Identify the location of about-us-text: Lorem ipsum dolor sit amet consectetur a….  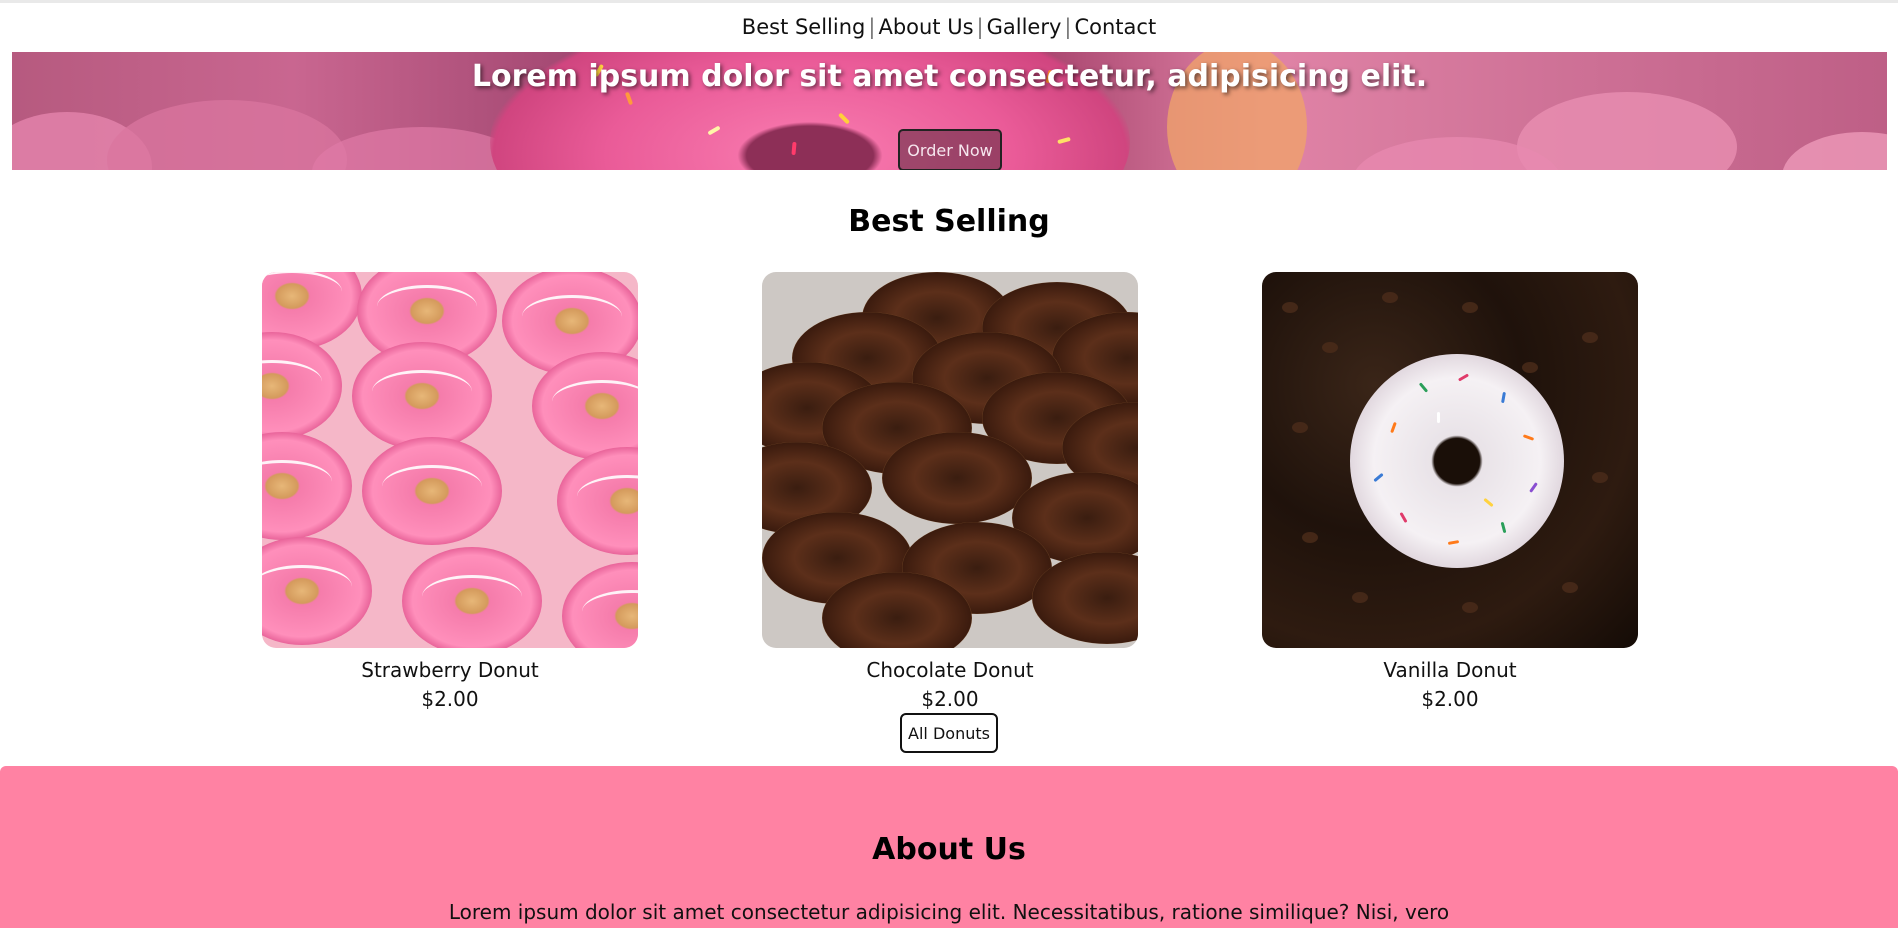
(949, 912).